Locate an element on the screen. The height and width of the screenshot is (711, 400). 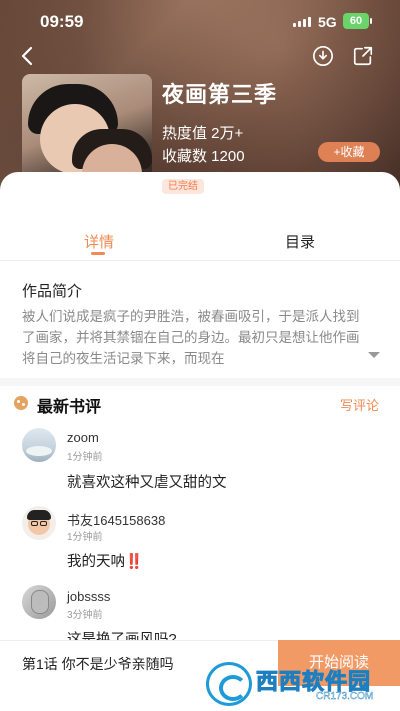
signal-icon is located at coordinates (302, 22).